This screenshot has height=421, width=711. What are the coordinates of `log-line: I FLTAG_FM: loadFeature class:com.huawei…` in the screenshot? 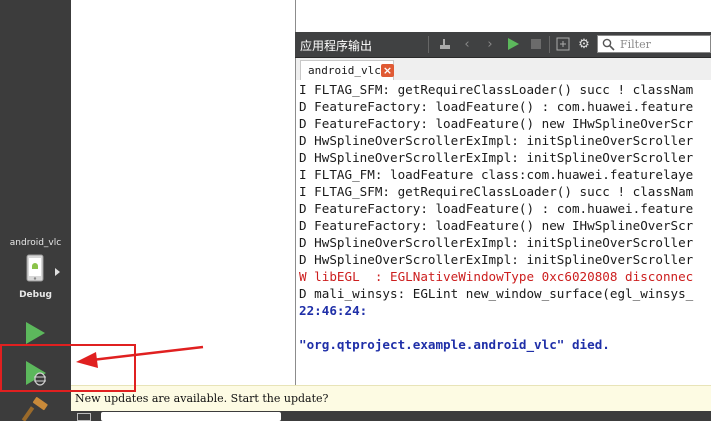 It's located at (496, 174).